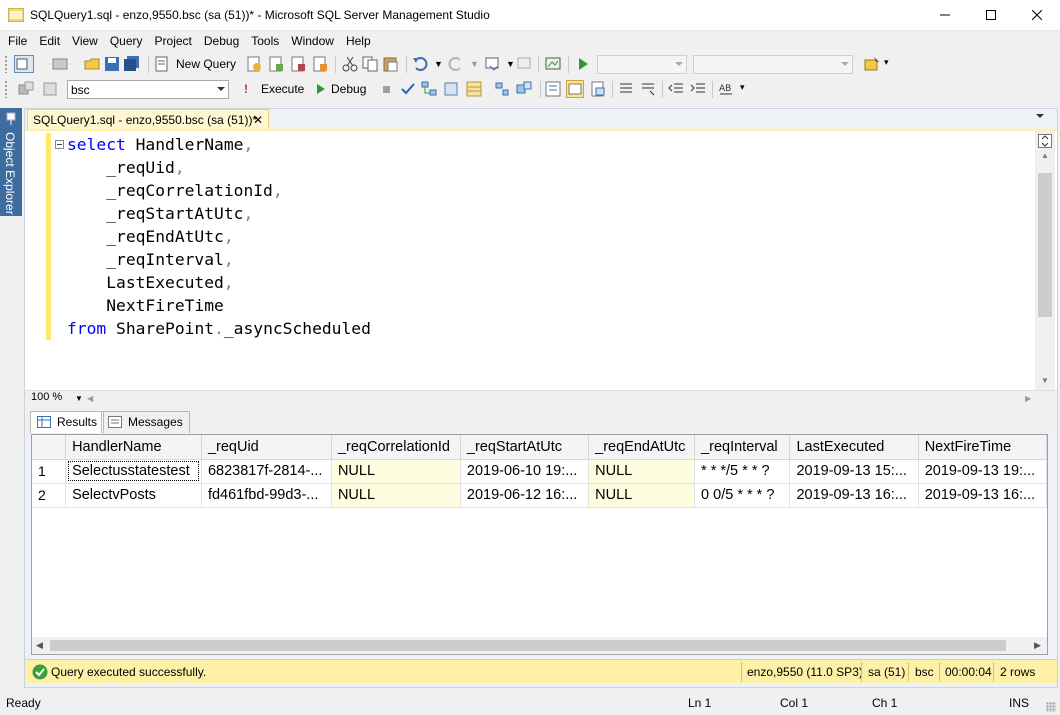 This screenshot has height=715, width=1060. What do you see at coordinates (258, 120) in the screenshot?
I see `close-tab-icon: ✕` at bounding box center [258, 120].